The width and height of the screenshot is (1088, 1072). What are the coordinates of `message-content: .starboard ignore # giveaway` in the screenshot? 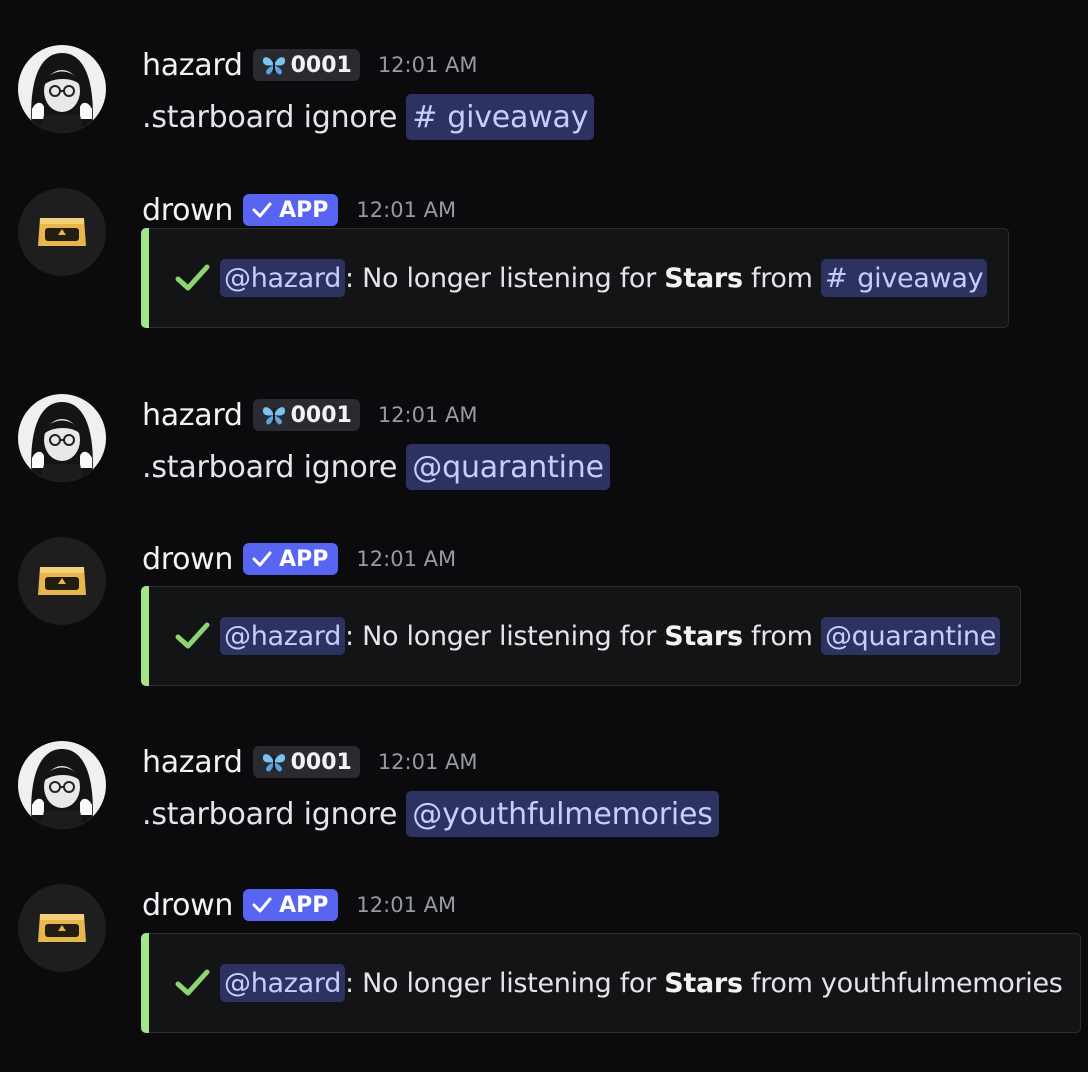 It's located at (368, 117).